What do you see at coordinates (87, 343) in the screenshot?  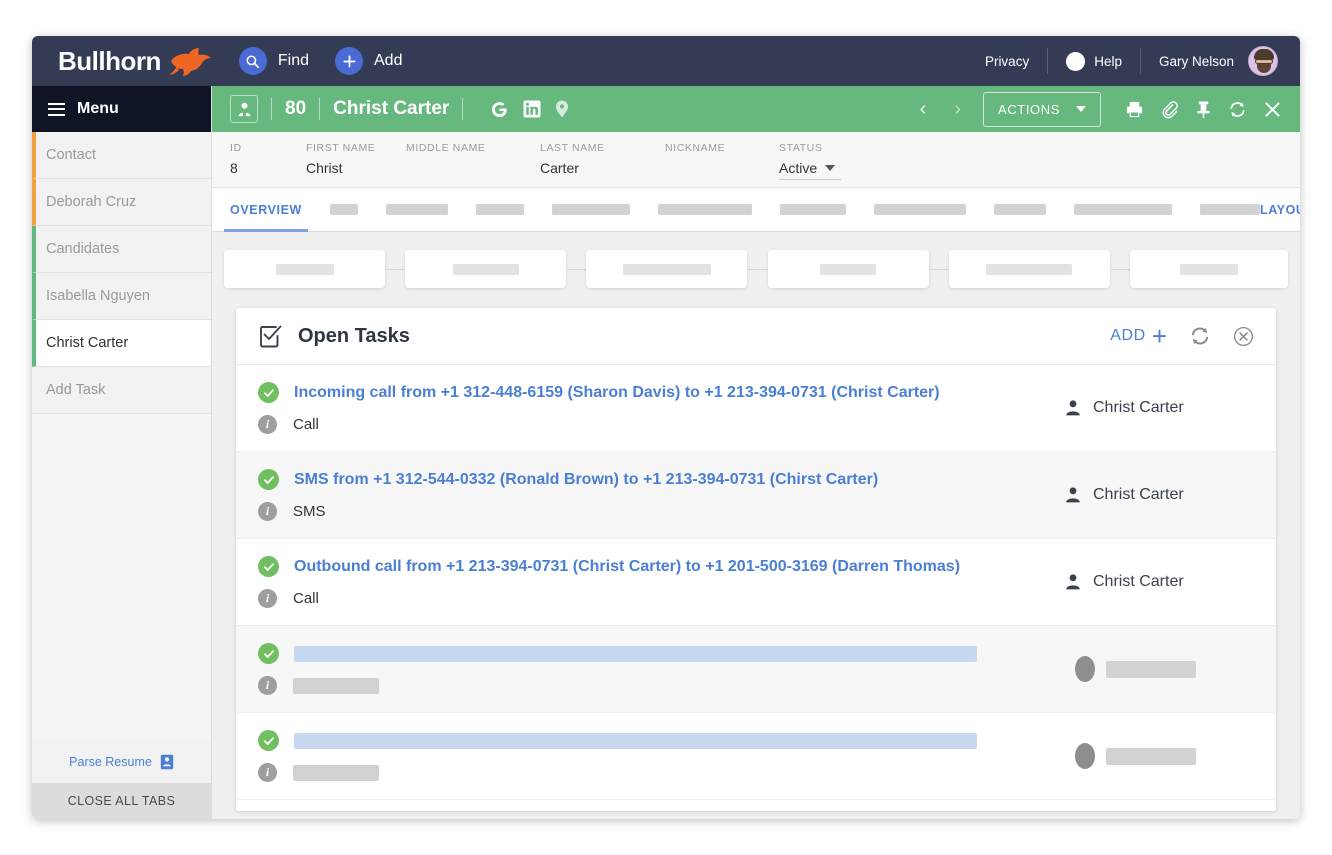 I see `sidebar-item-label: Christ Carter` at bounding box center [87, 343].